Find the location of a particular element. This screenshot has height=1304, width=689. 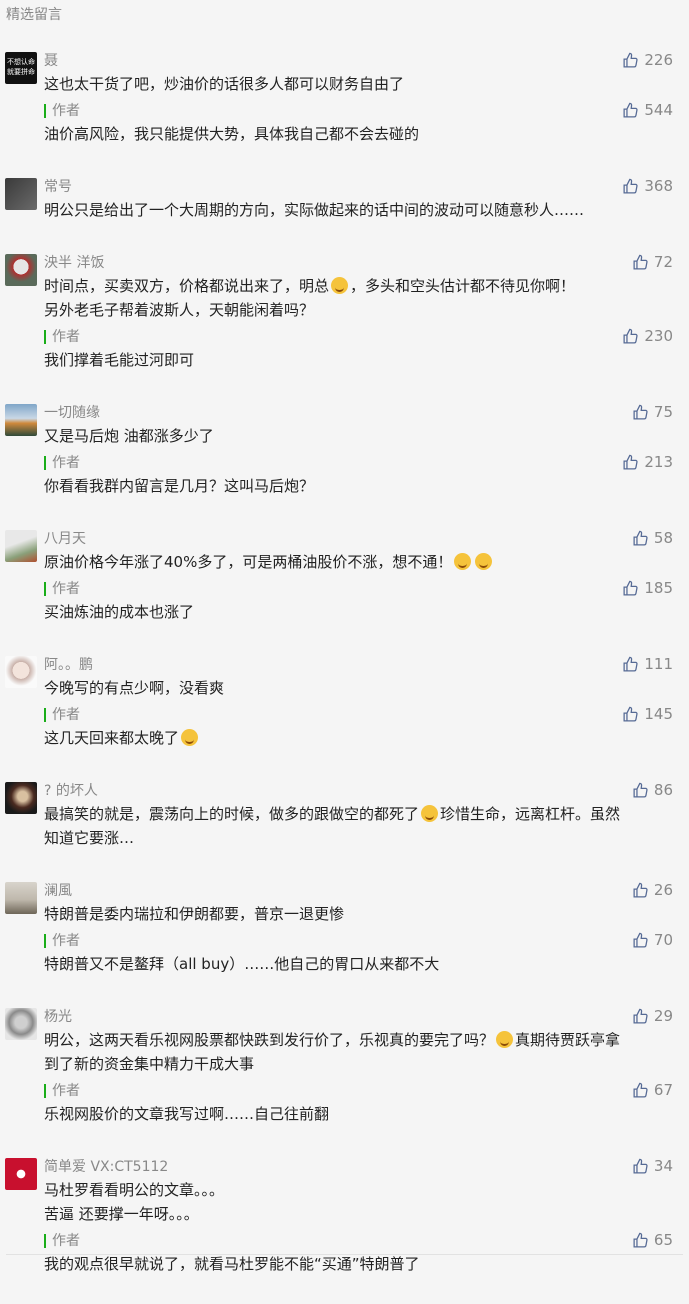

nickname: 泱半 洋饭 is located at coordinates (74, 263).